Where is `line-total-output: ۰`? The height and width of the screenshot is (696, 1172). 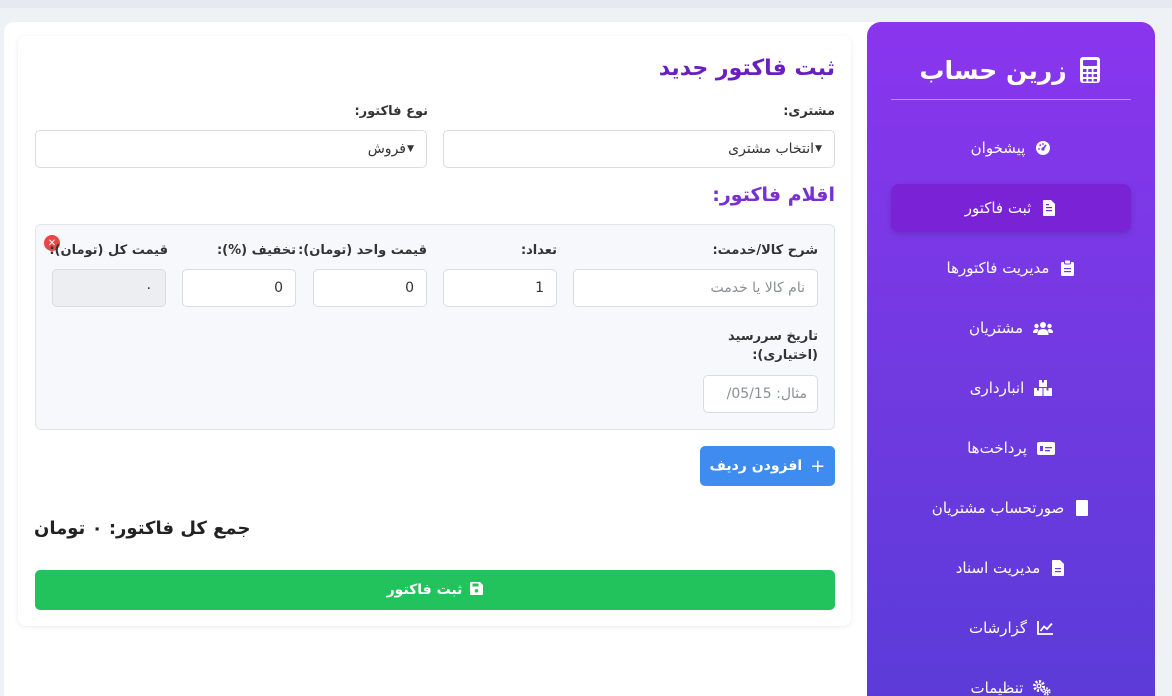
line-total-output: ۰ is located at coordinates (109, 288).